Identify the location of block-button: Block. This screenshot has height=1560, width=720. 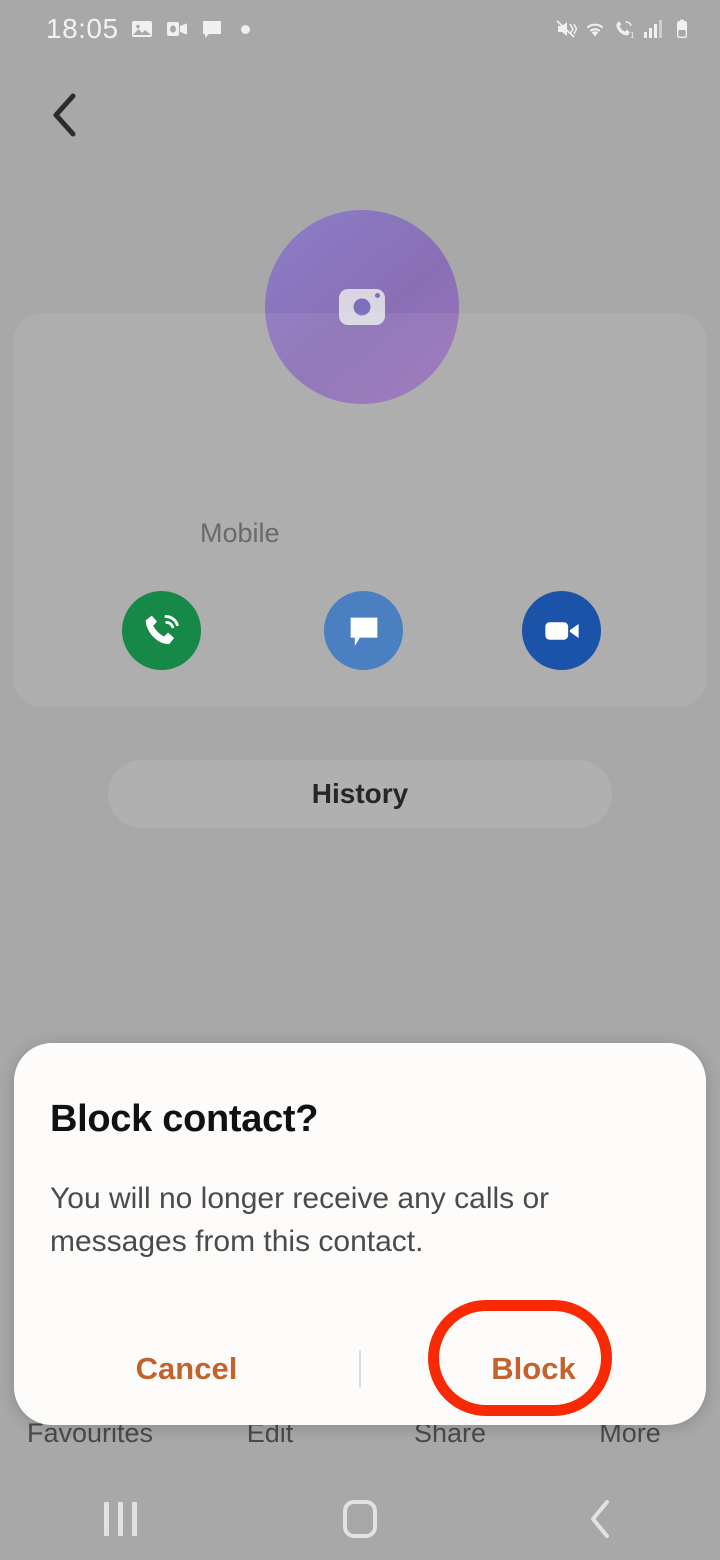
(533, 1369).